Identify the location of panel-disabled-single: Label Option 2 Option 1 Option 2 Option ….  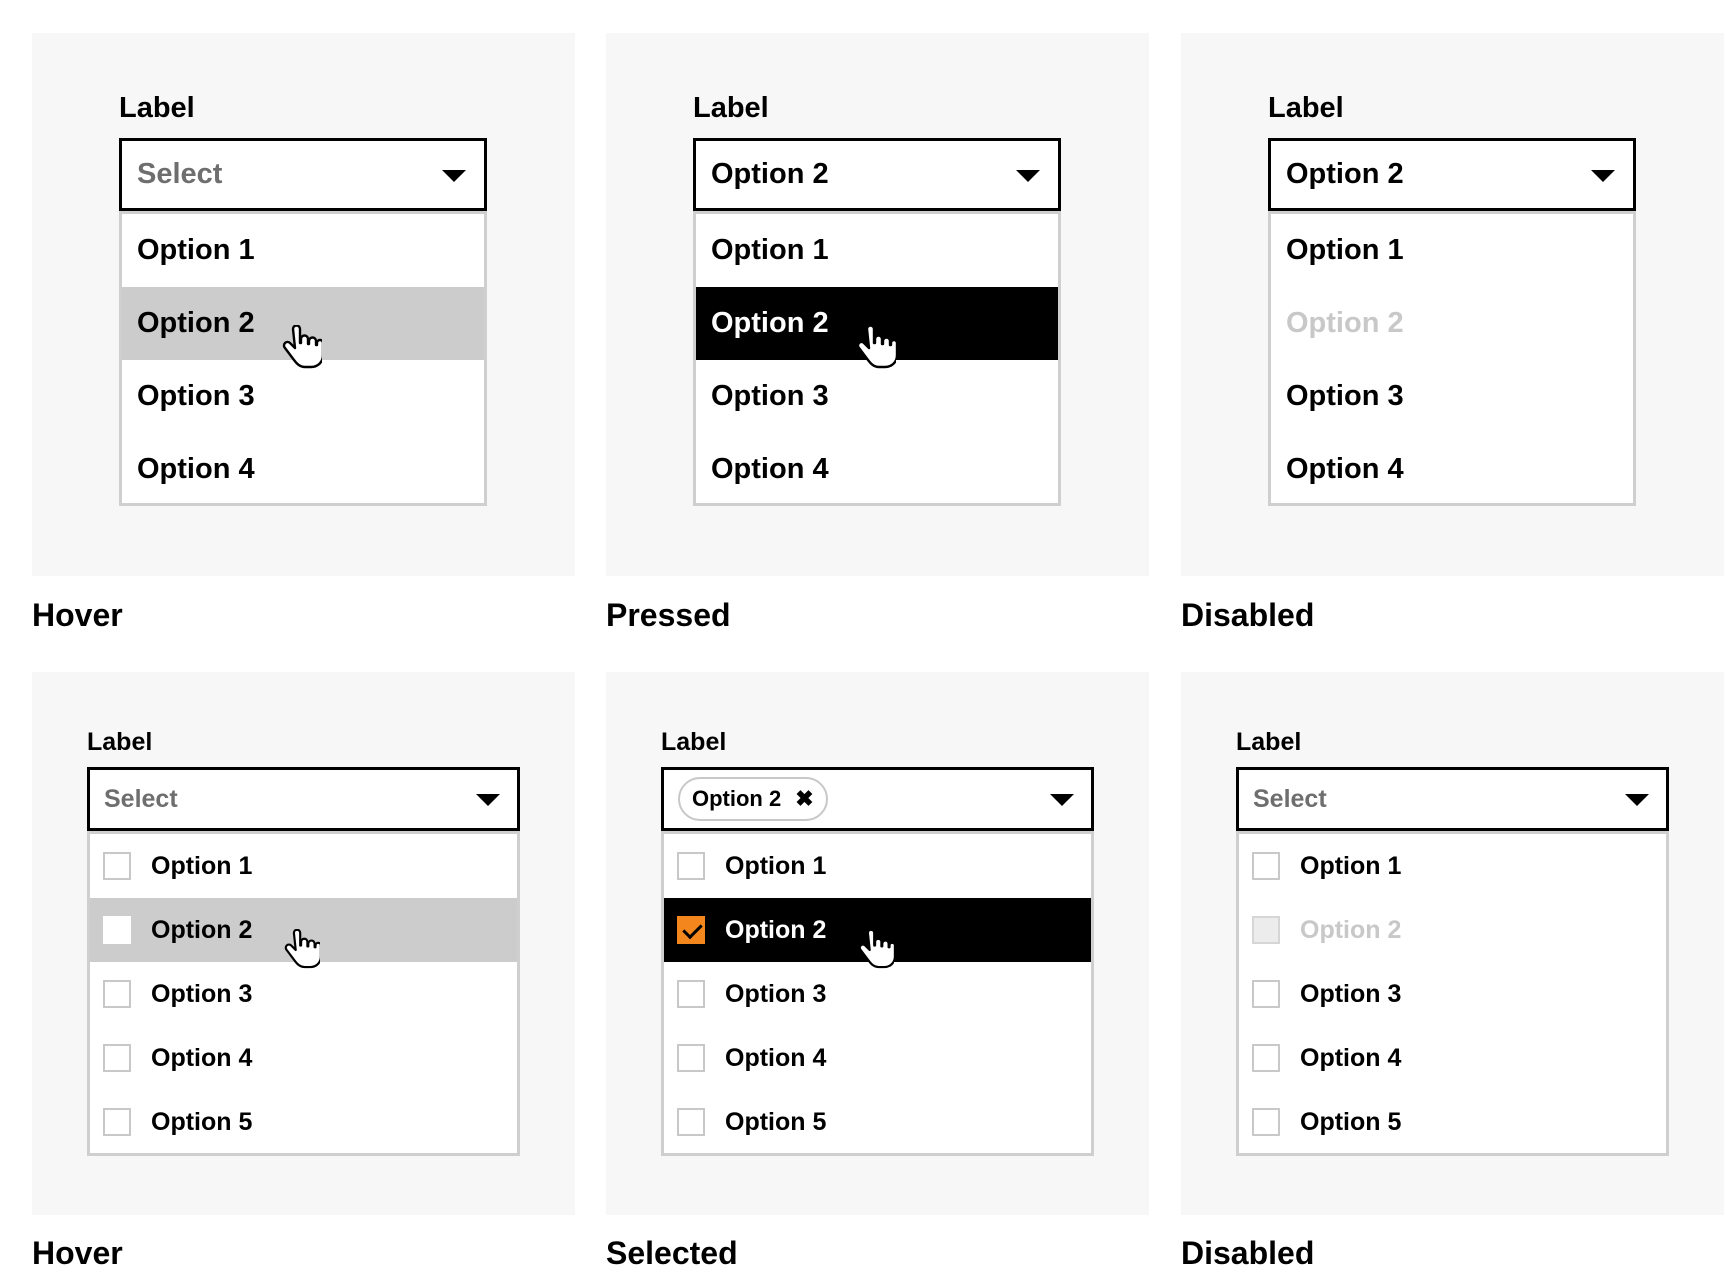
(1452, 304).